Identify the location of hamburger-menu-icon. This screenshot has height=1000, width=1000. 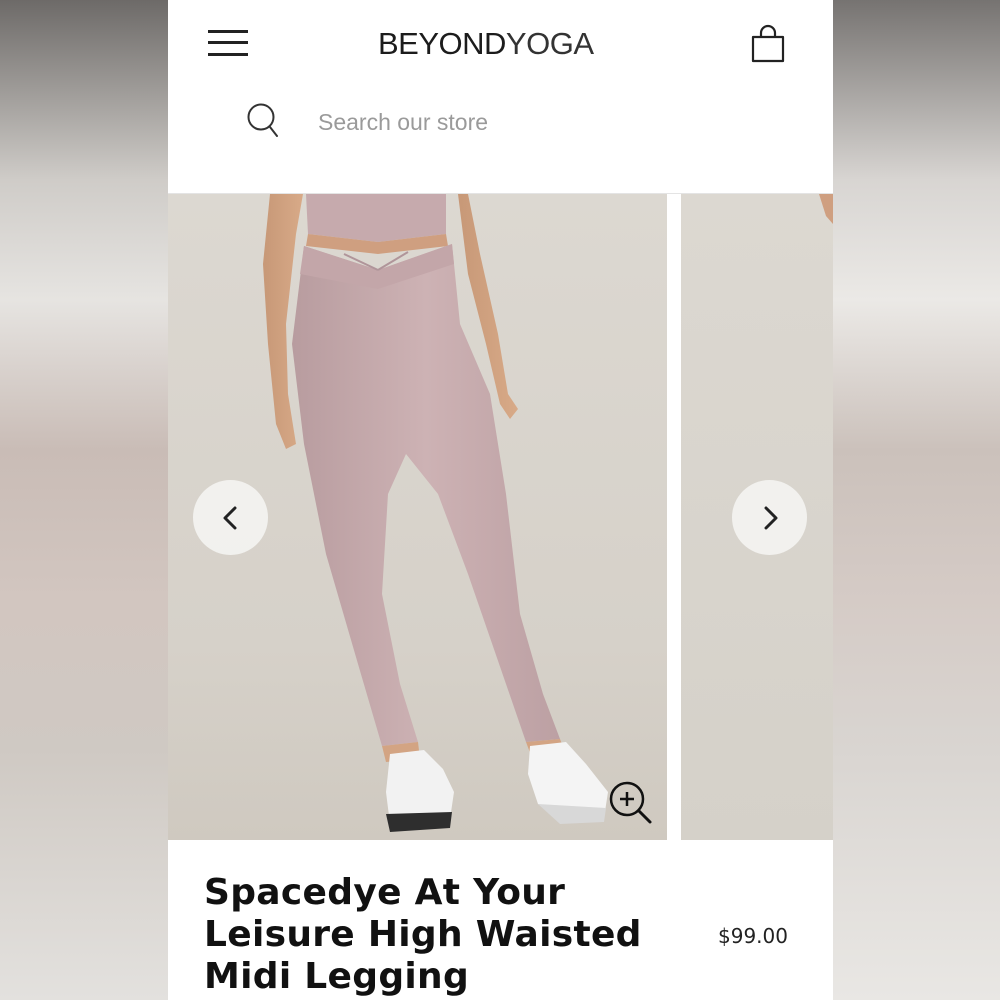
(228, 43).